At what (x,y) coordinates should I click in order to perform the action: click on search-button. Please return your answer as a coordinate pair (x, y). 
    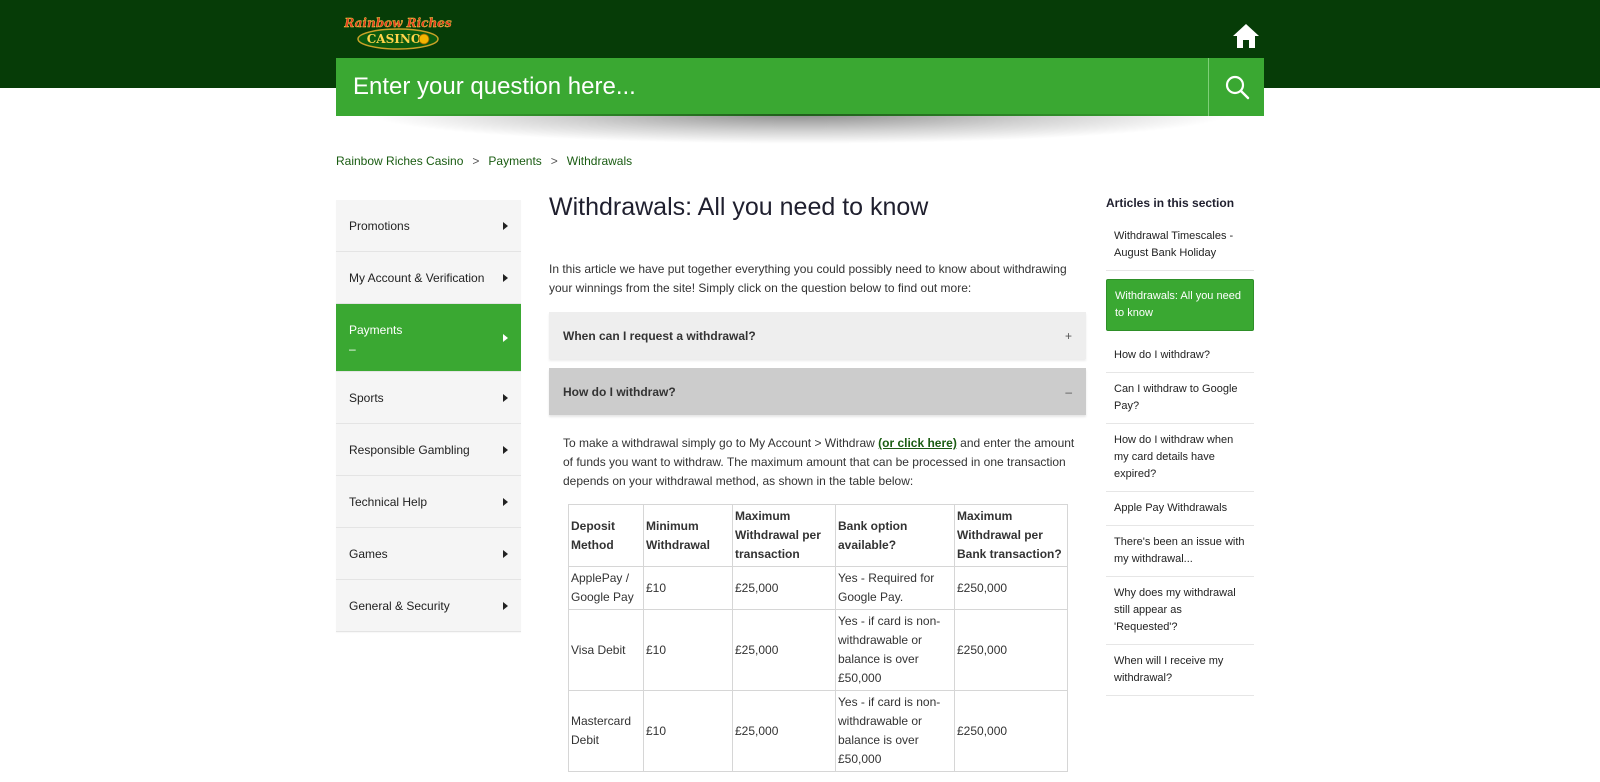
    Looking at the image, I should click on (1236, 87).